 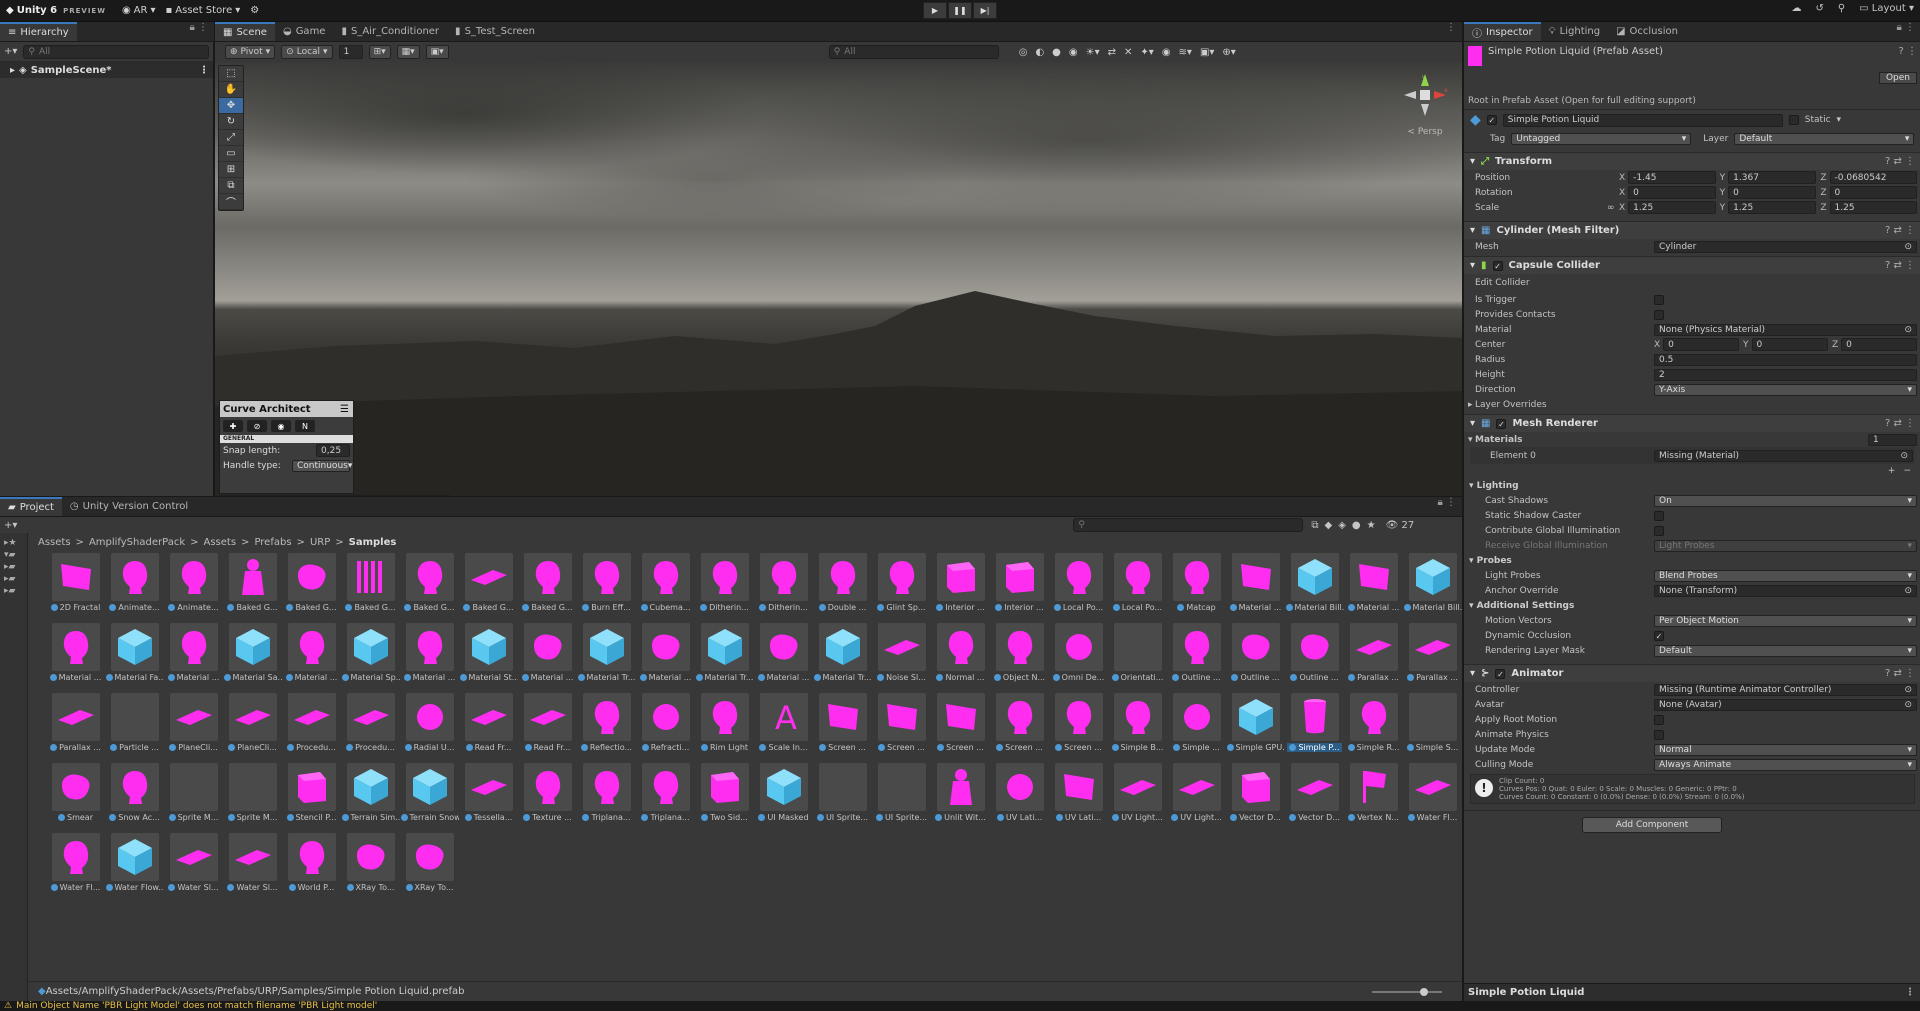 What do you see at coordinates (1785, 689) in the screenshot?
I see `controller-field: Missing (Runtime Animator Controller) ⊙` at bounding box center [1785, 689].